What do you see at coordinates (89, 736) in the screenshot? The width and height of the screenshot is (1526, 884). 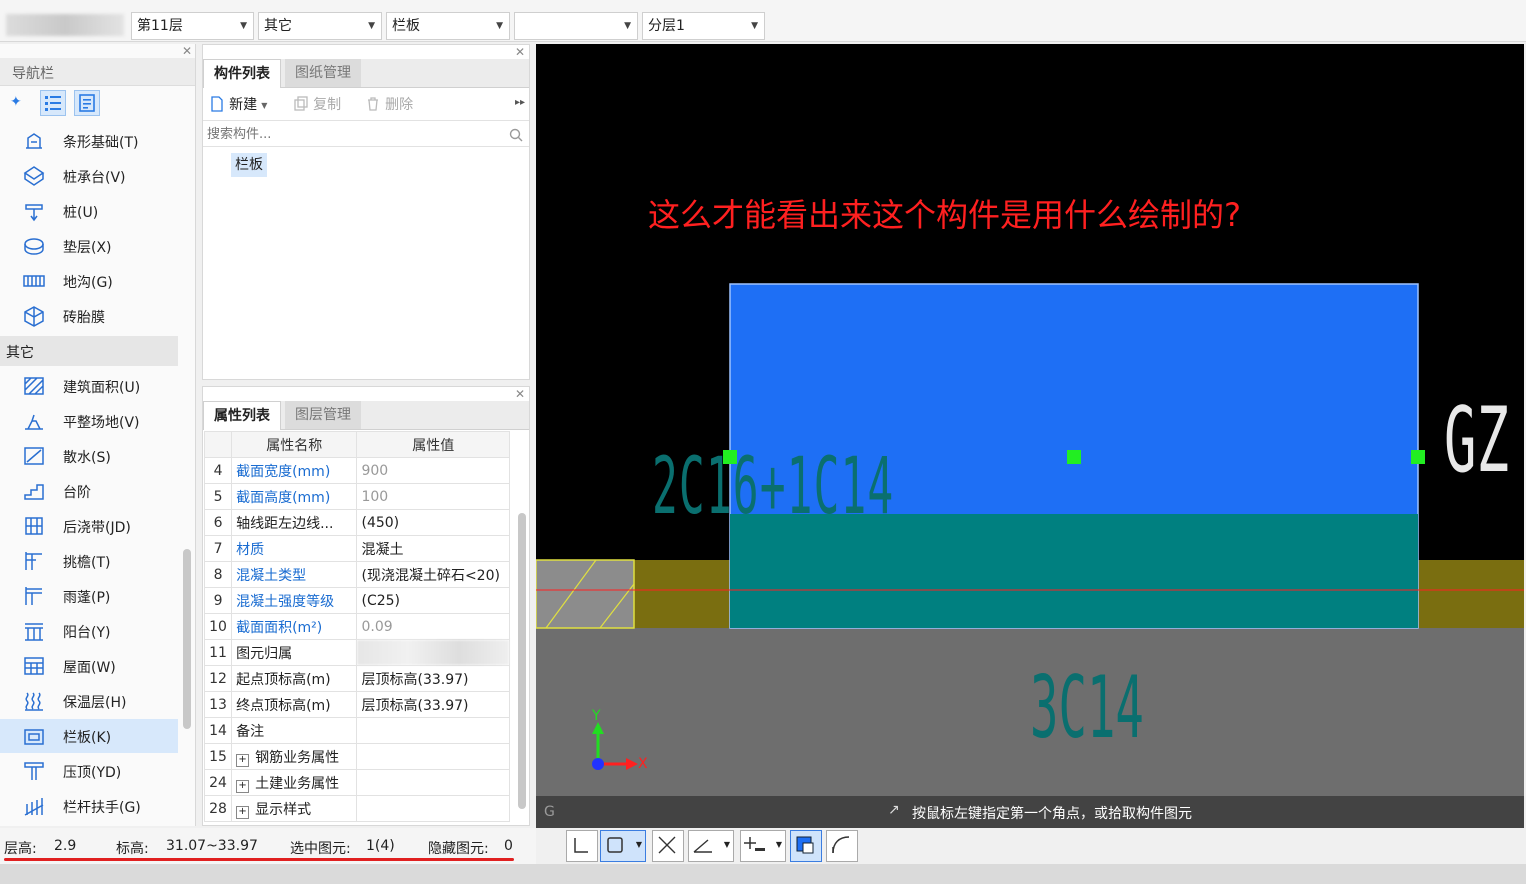 I see `nav-item: 栏板(K)` at bounding box center [89, 736].